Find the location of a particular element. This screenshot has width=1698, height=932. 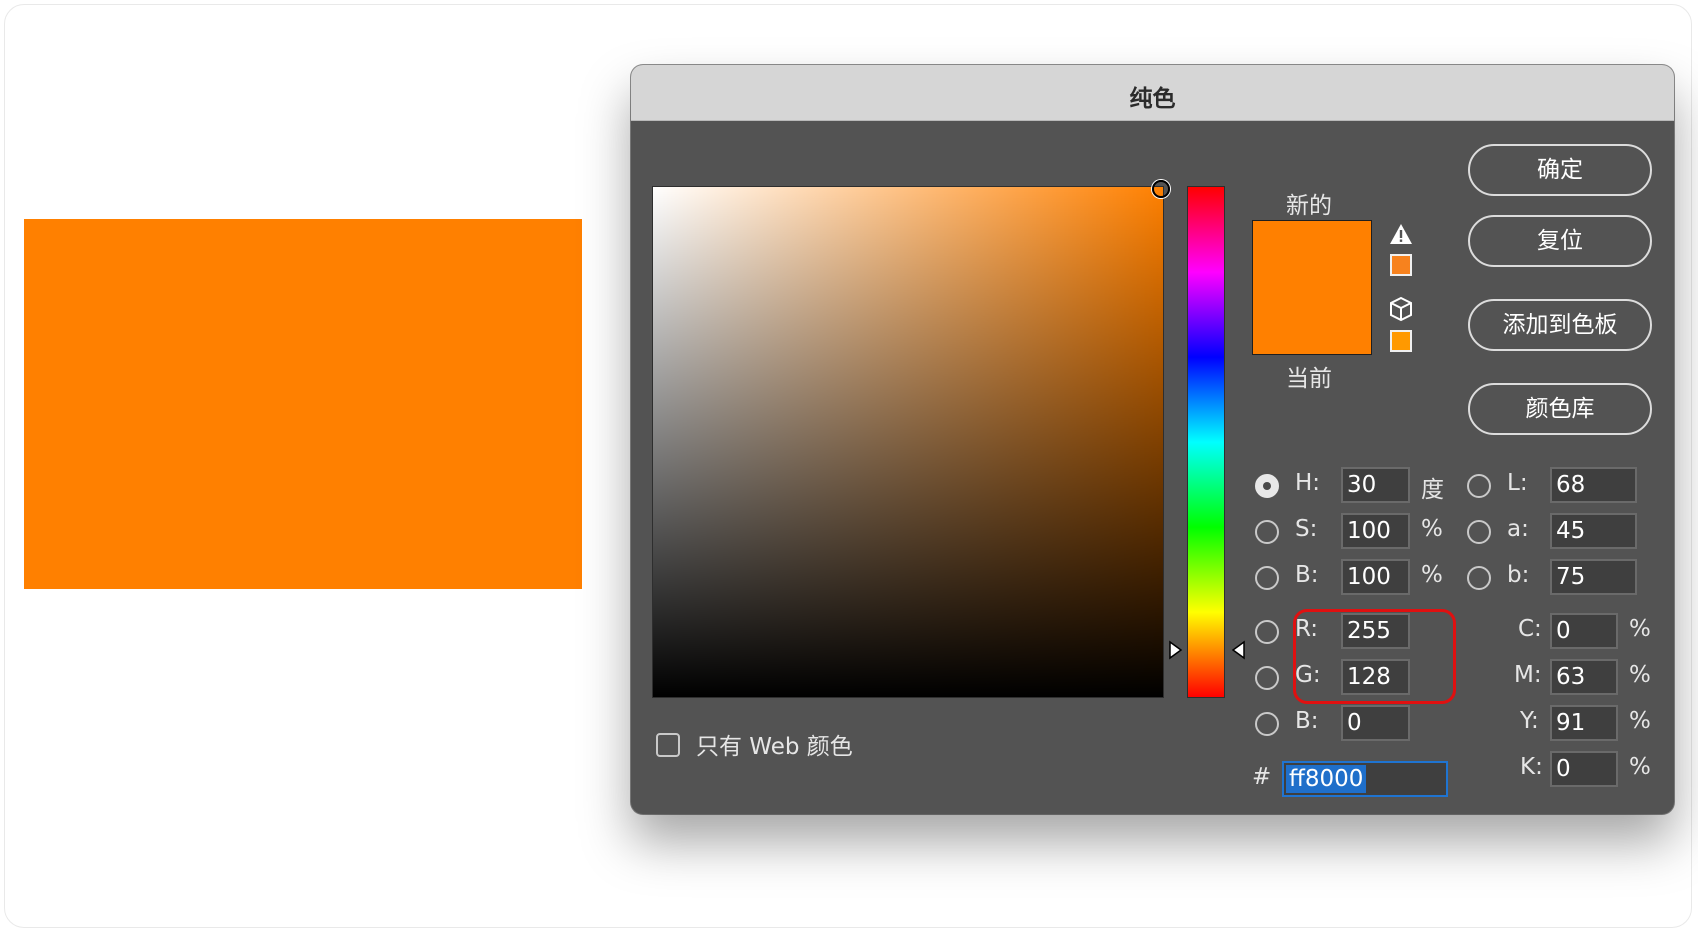

radio-brightness is located at coordinates (1267, 578).